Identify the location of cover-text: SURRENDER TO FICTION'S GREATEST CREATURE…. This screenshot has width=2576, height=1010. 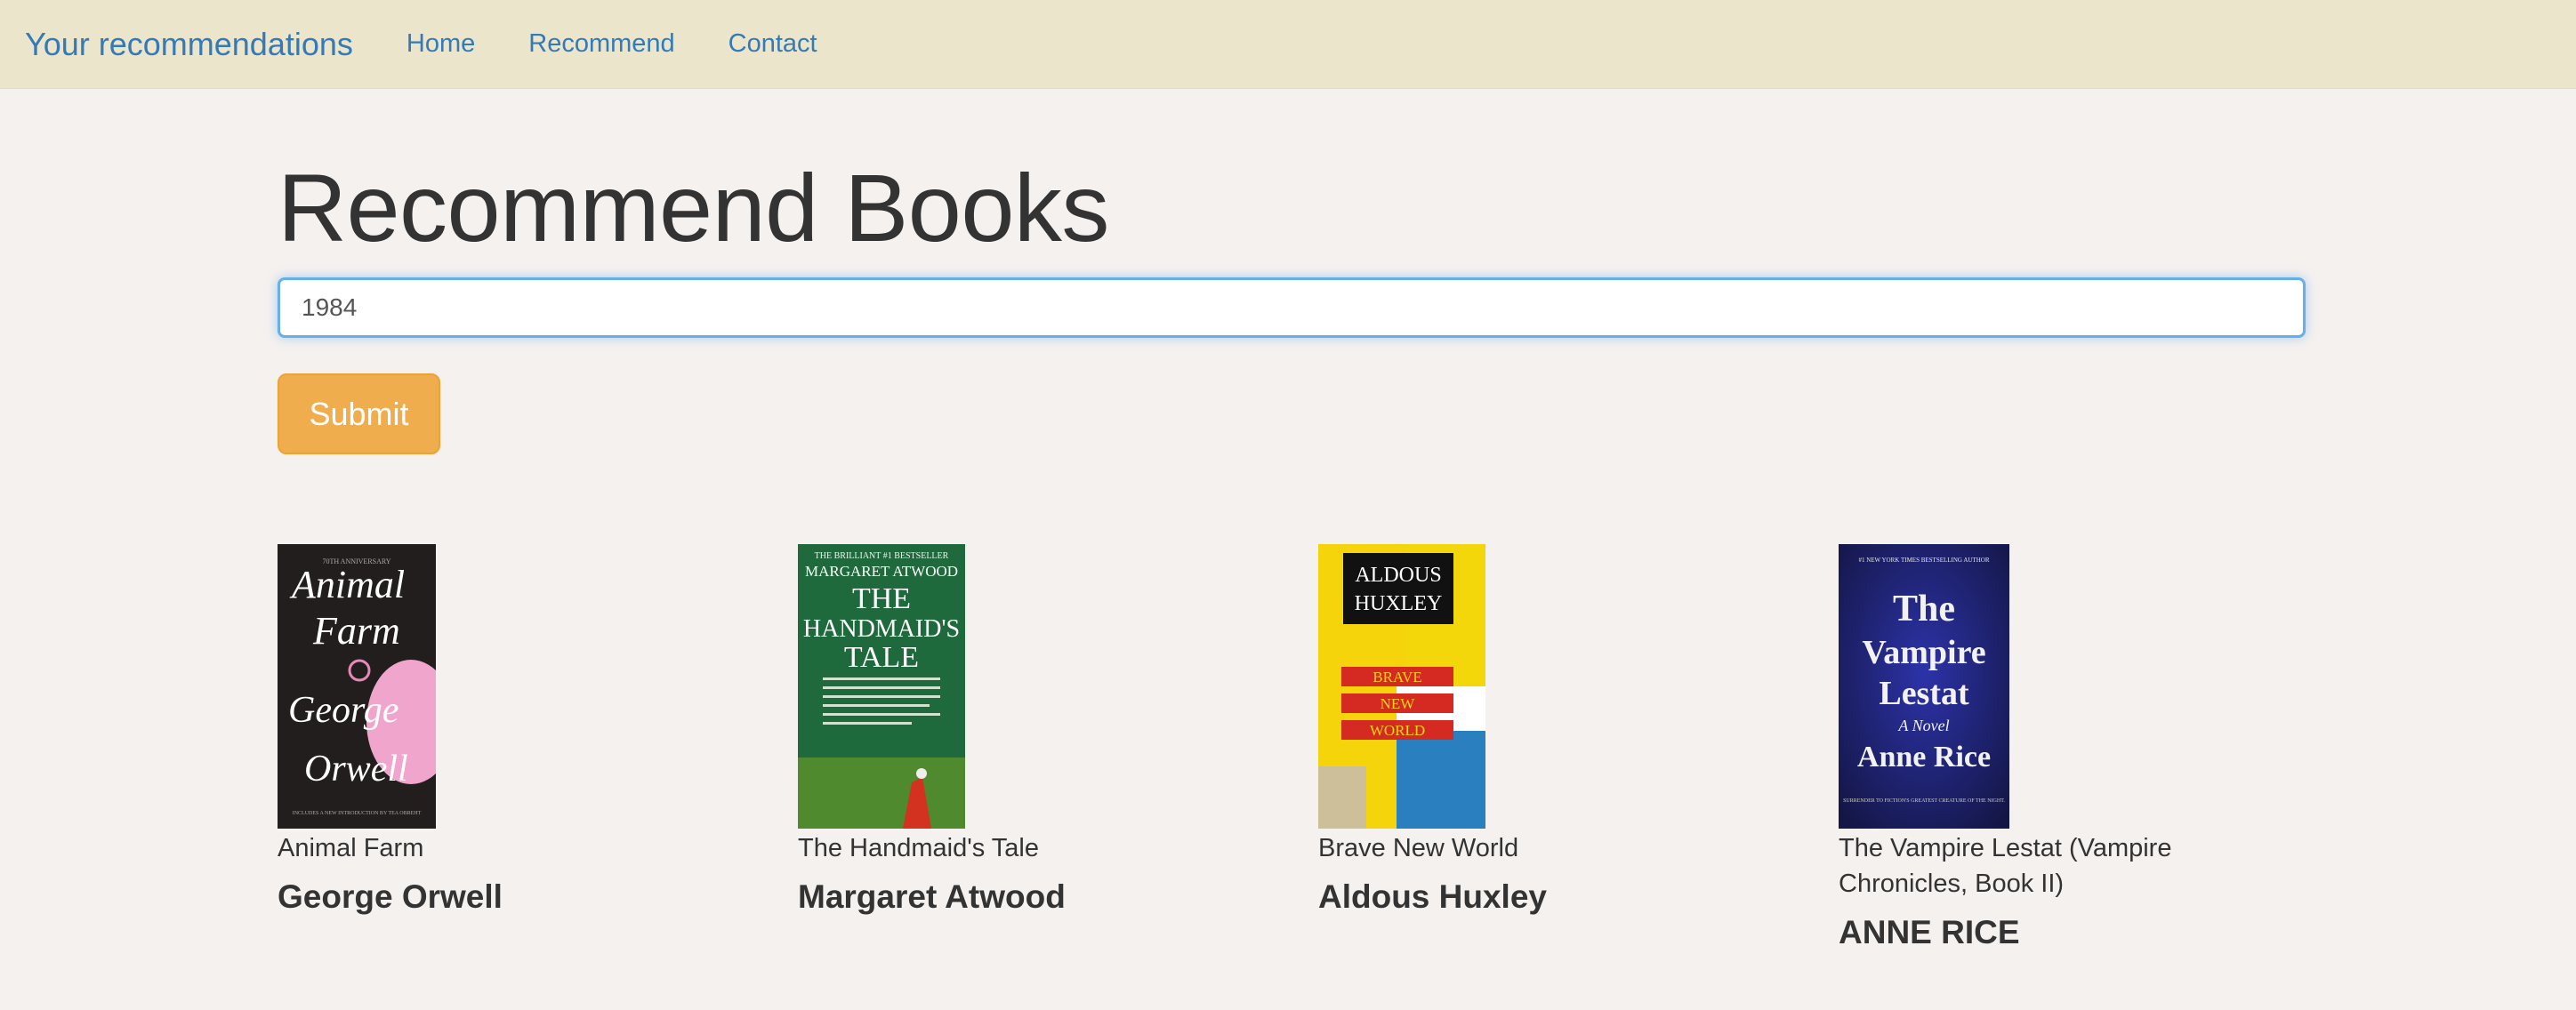
(1924, 801).